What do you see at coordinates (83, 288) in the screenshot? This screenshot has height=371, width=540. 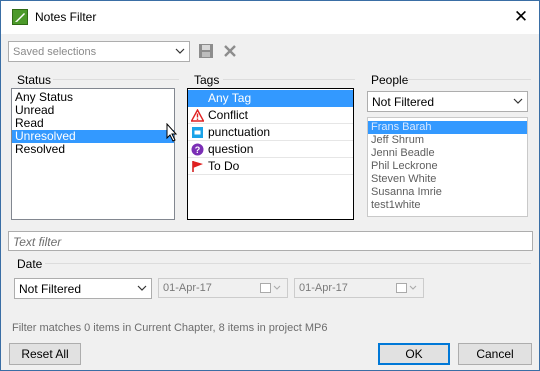 I see `date-mode-combo: Not Filtered` at bounding box center [83, 288].